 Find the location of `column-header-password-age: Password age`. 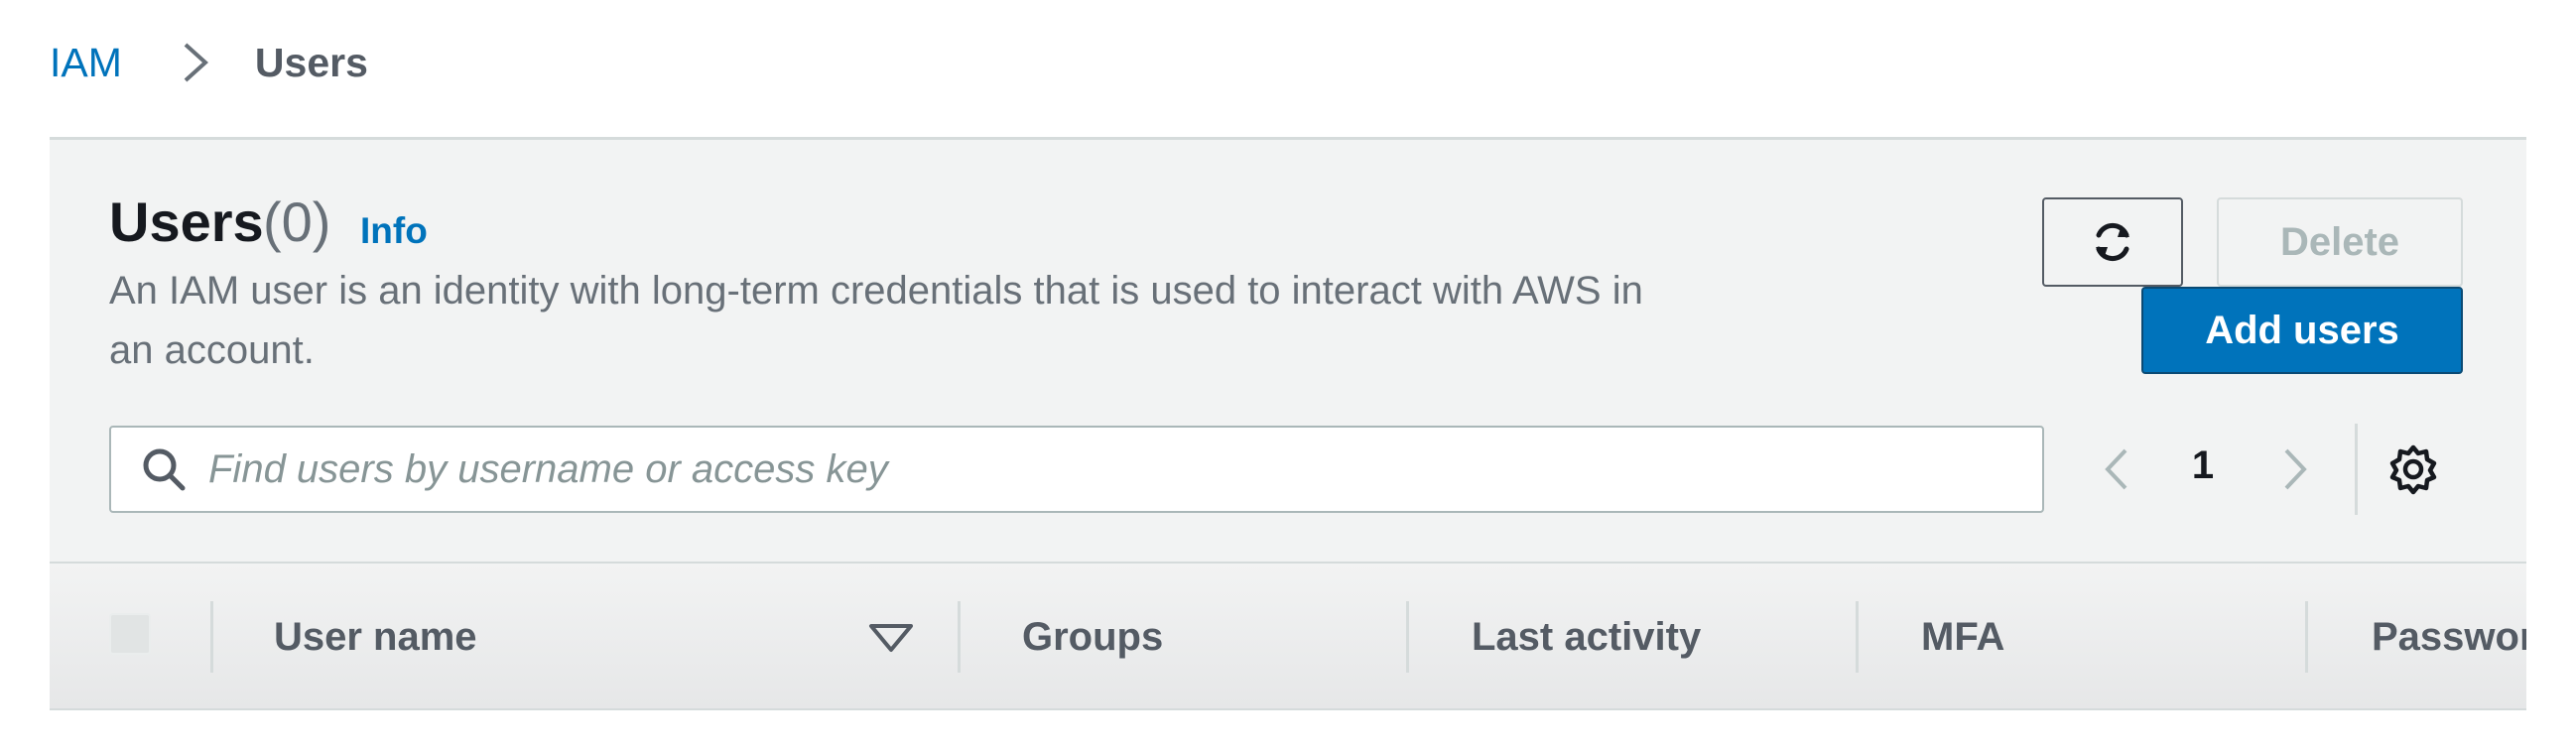

column-header-password-age: Password age is located at coordinates (2449, 637).